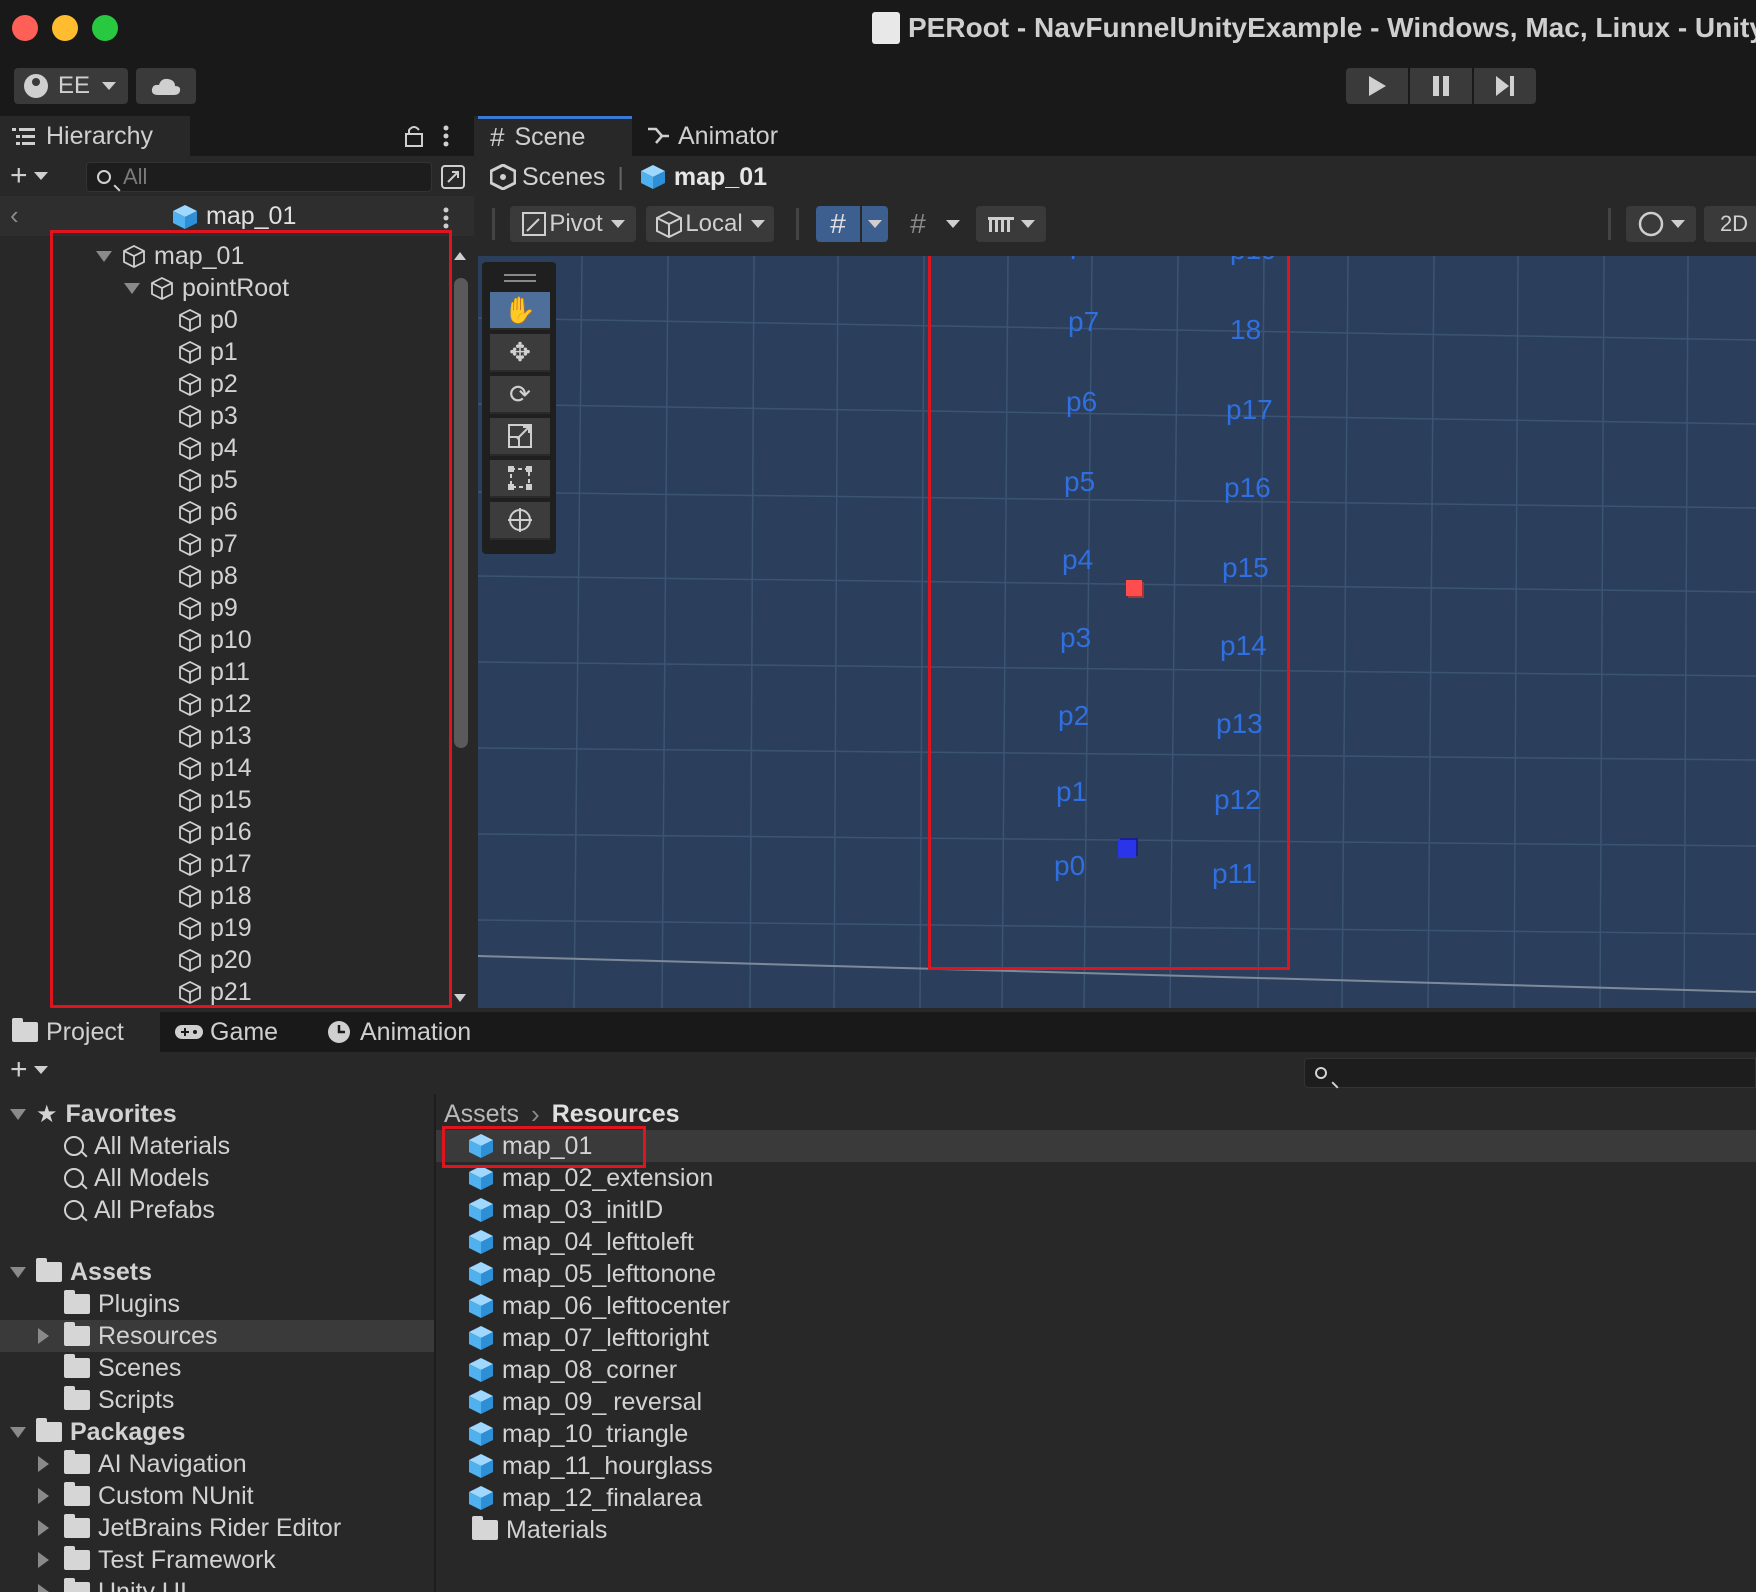 Image resolution: width=1756 pixels, height=1592 pixels. I want to click on pivot-dropdown: Pivot, so click(573, 224).